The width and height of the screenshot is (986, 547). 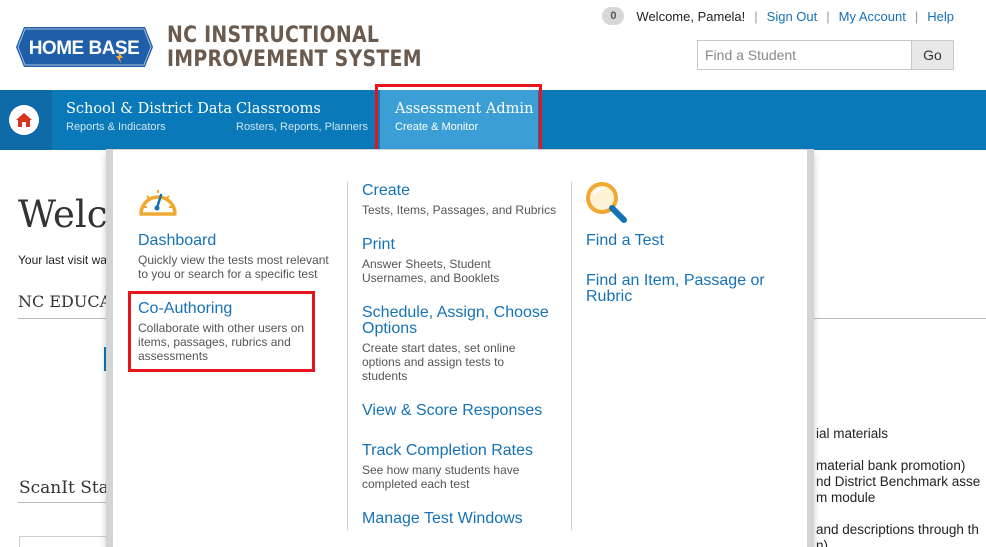 What do you see at coordinates (609, 297) in the screenshot?
I see `find-item-link: Rubric` at bounding box center [609, 297].